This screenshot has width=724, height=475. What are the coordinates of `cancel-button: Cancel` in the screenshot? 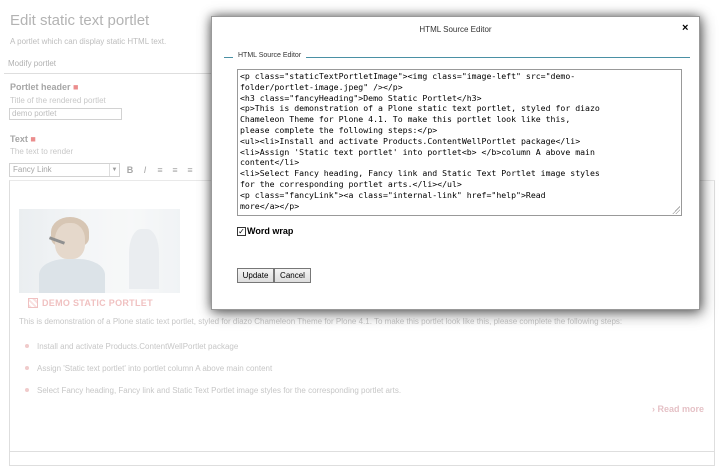 It's located at (292, 275).